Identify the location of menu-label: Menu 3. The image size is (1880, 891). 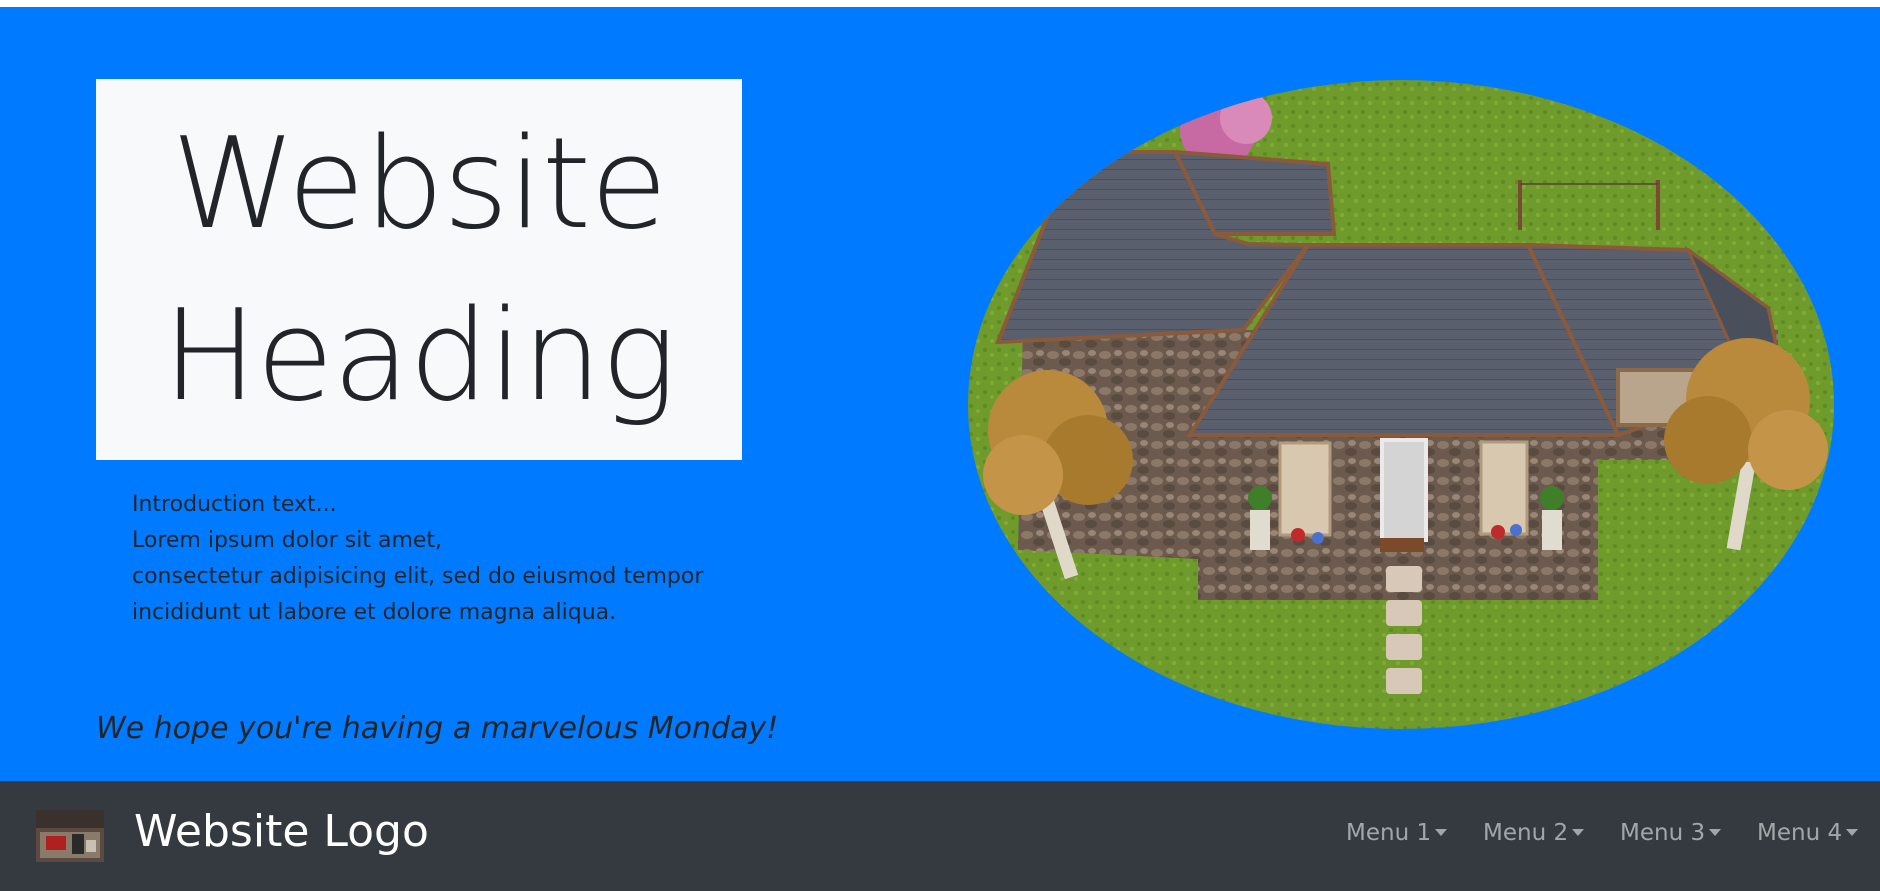
(1663, 833).